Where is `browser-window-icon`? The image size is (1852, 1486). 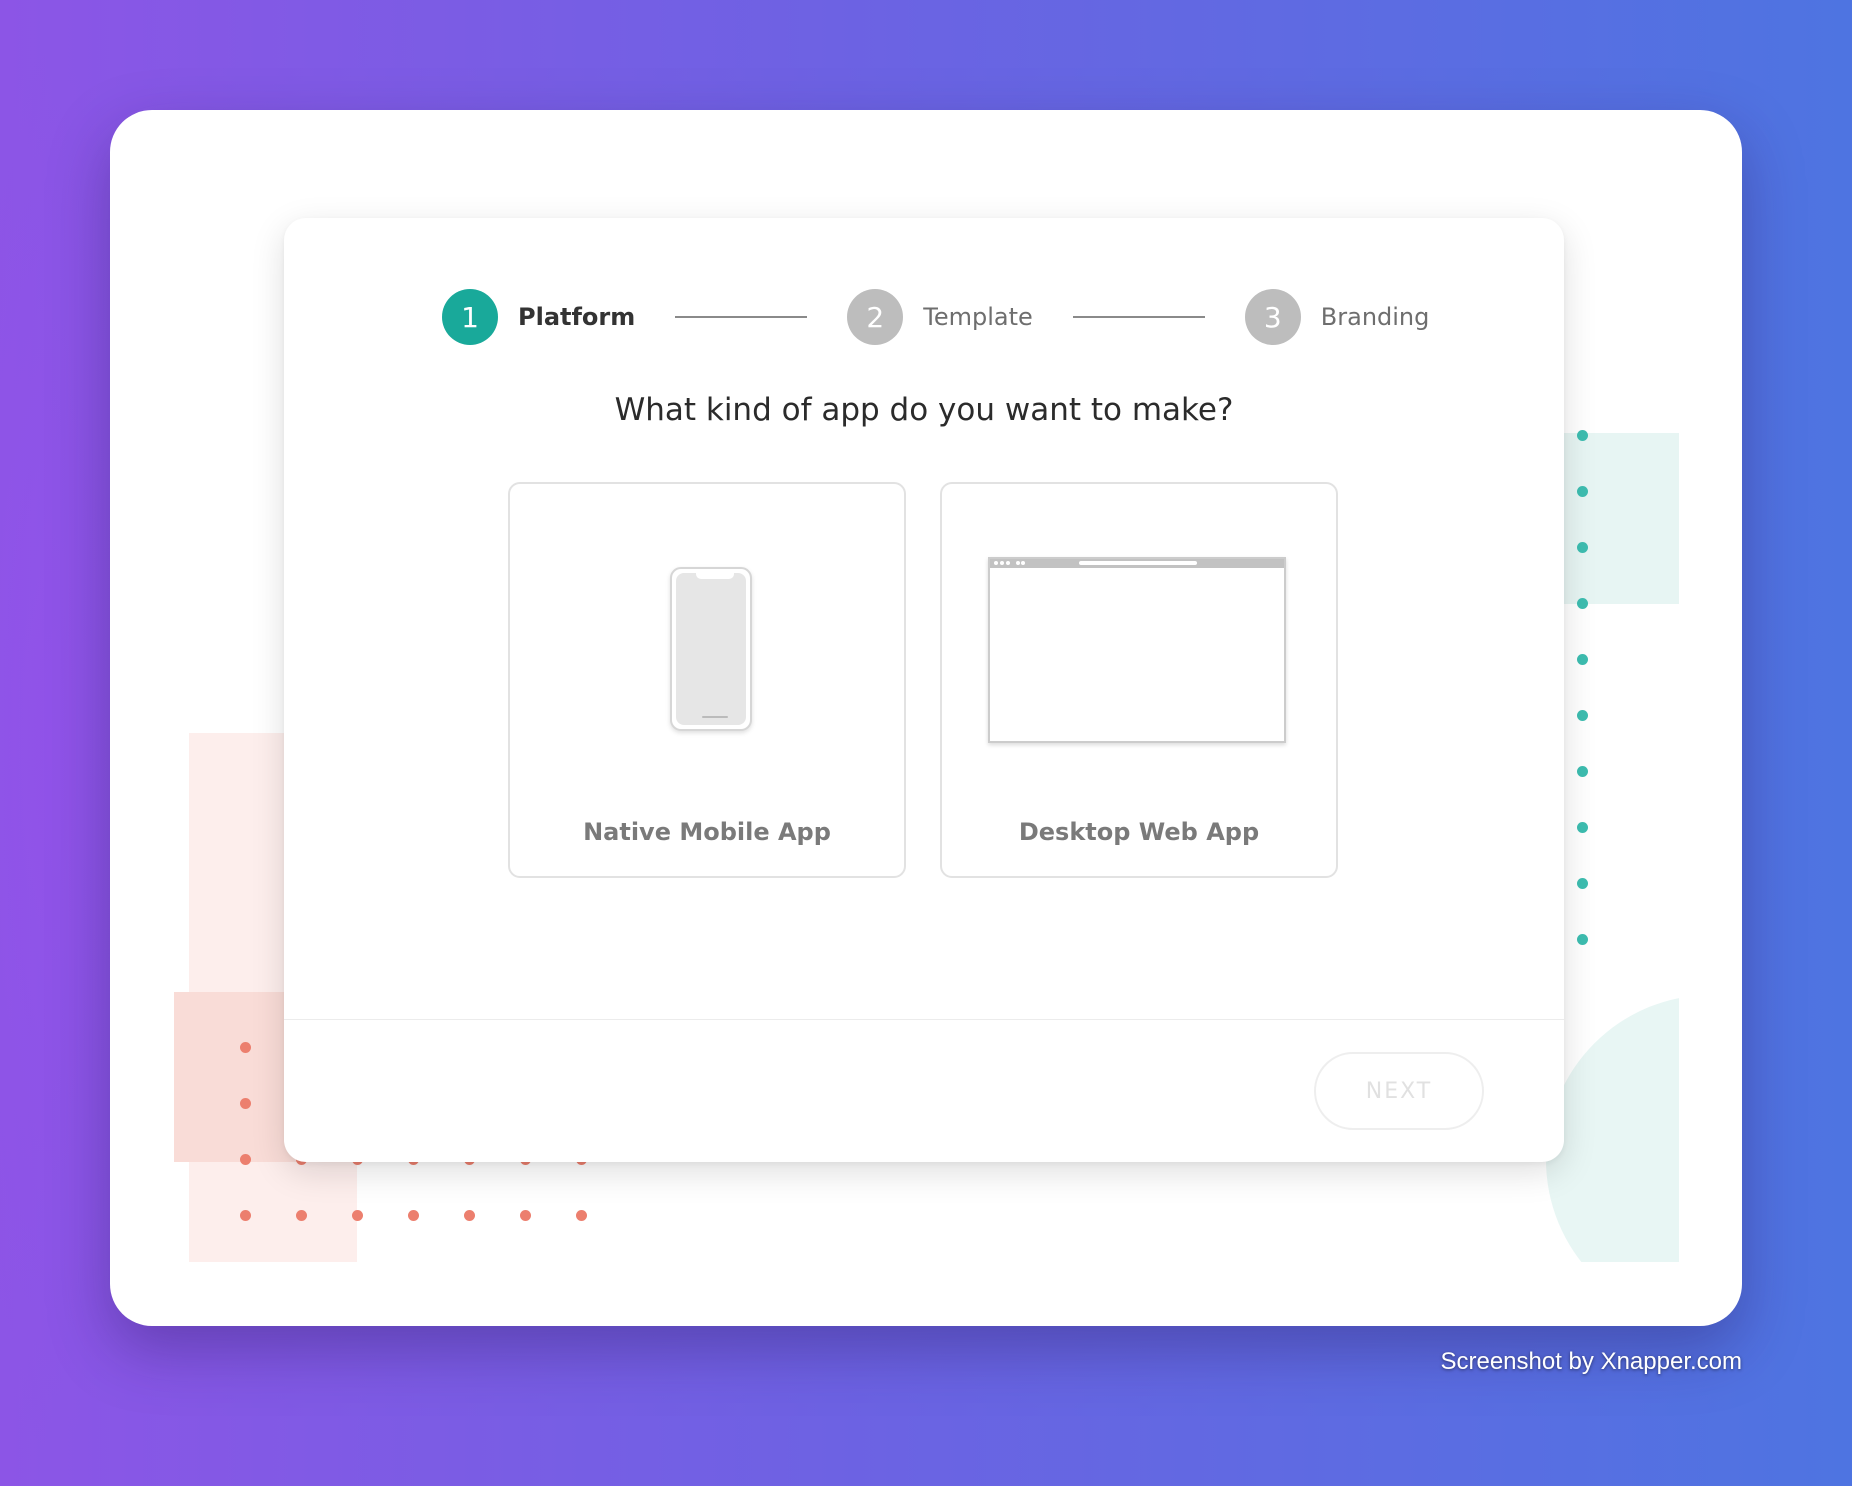
browser-window-icon is located at coordinates (1137, 650).